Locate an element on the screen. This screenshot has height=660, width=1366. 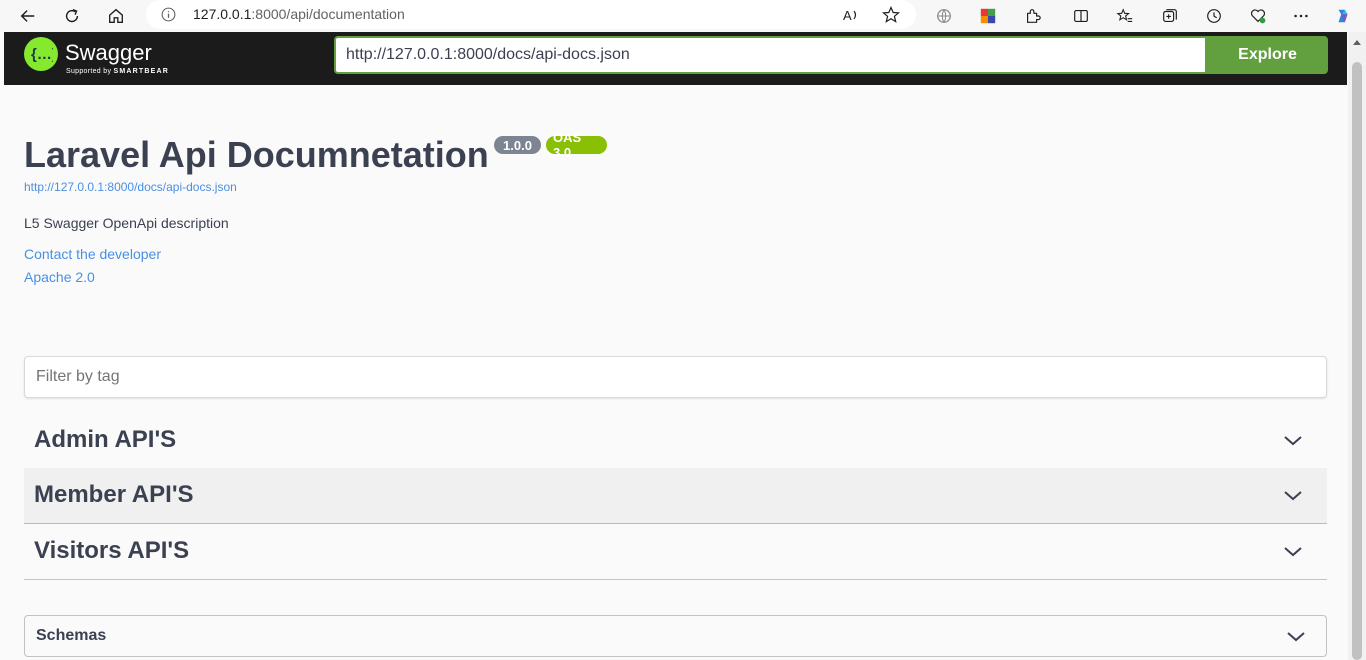
spec-url-input: http://127.0.0.1:8000/docs/api-docs.json is located at coordinates (770, 55).